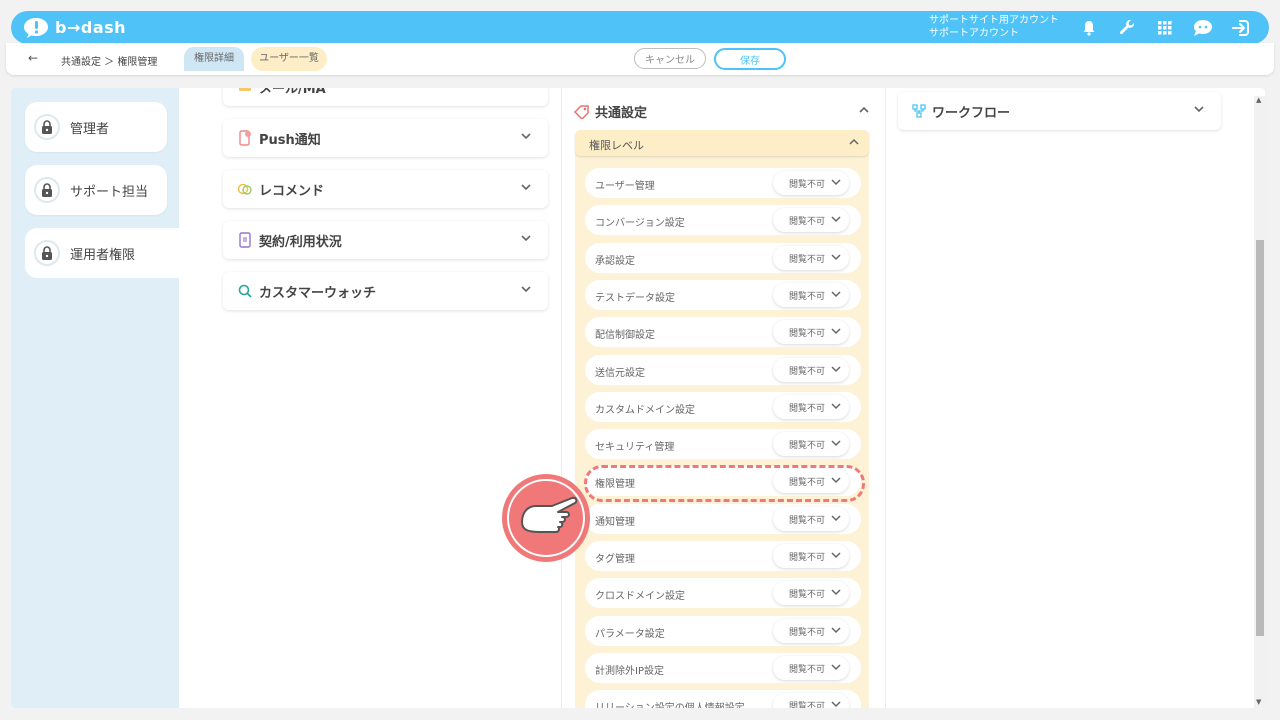 This screenshot has height=720, width=1280. Describe the element at coordinates (1203, 28) in the screenshot. I see `support-chat-icon` at that location.